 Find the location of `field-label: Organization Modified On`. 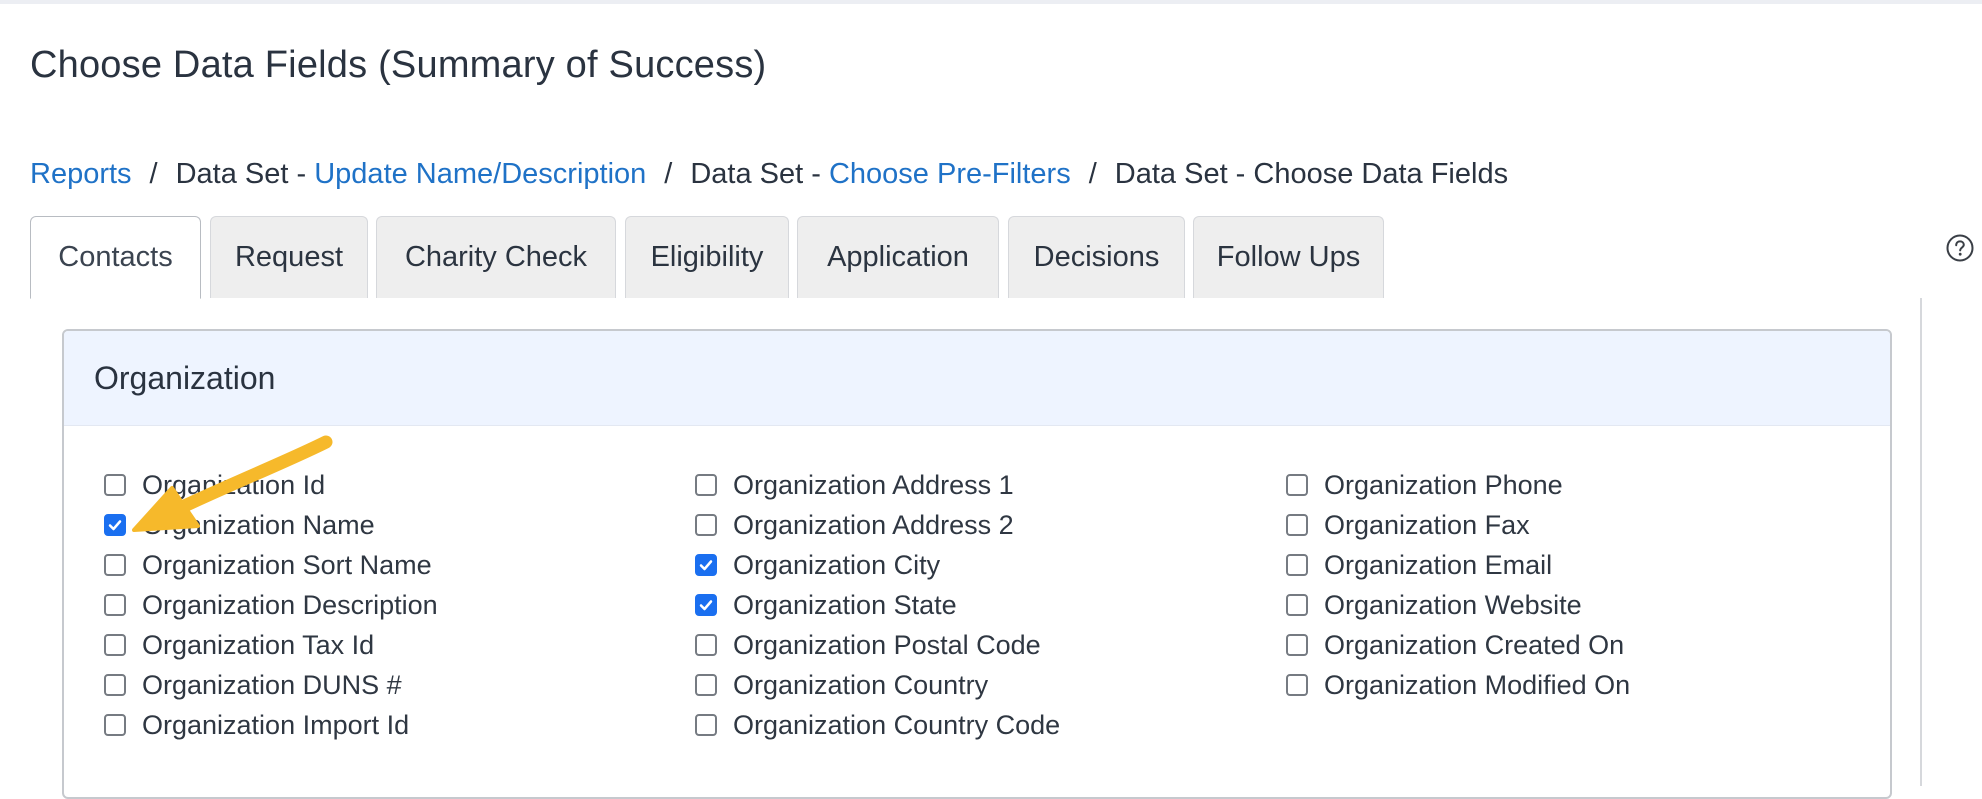

field-label: Organization Modified On is located at coordinates (1477, 684).